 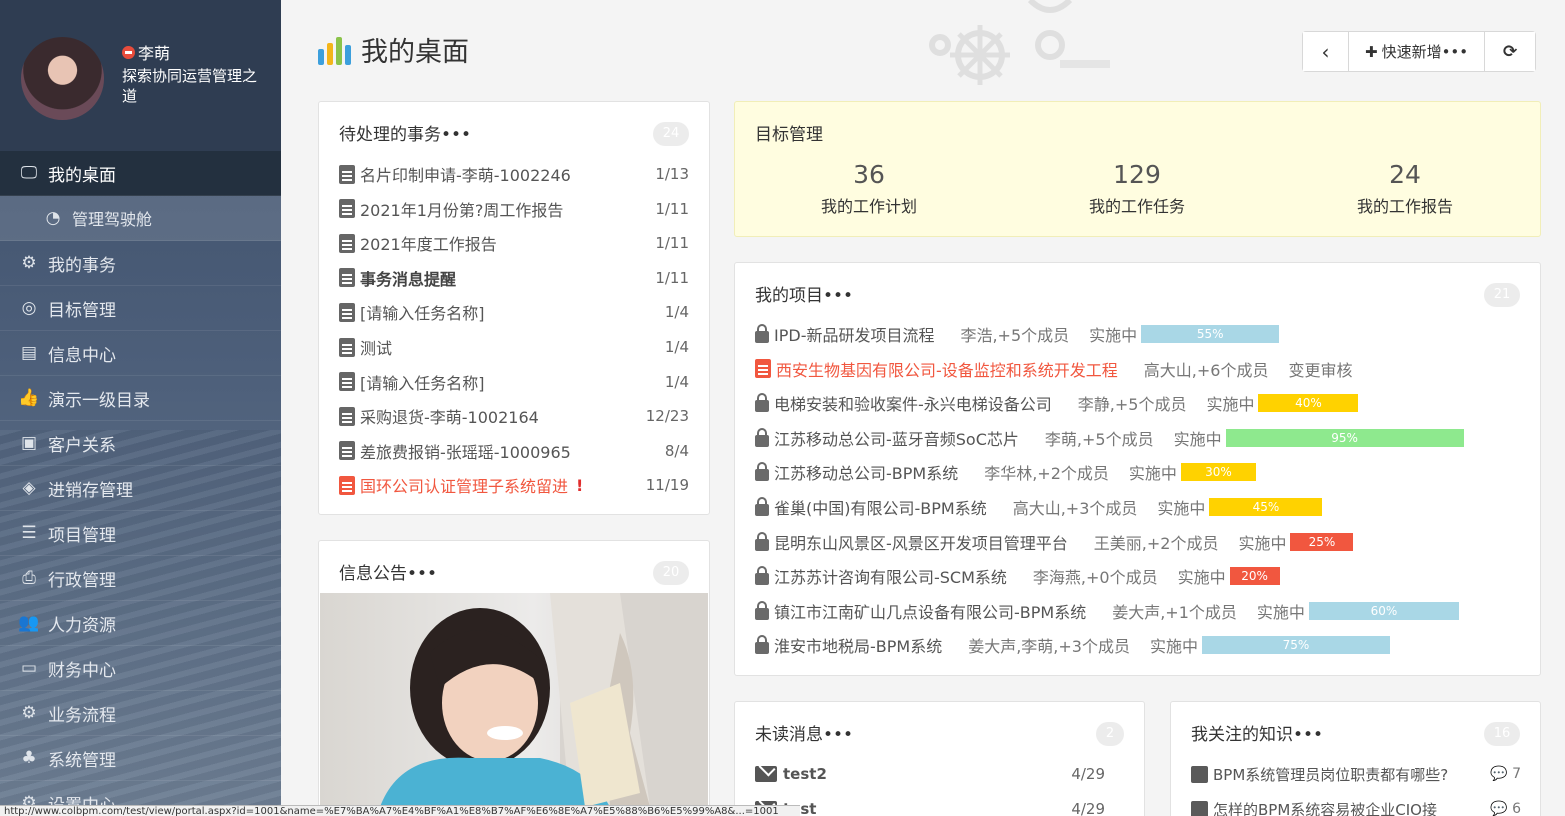 I want to click on sidebar-item-13: ♣ 系统管理, so click(x=140, y=758).